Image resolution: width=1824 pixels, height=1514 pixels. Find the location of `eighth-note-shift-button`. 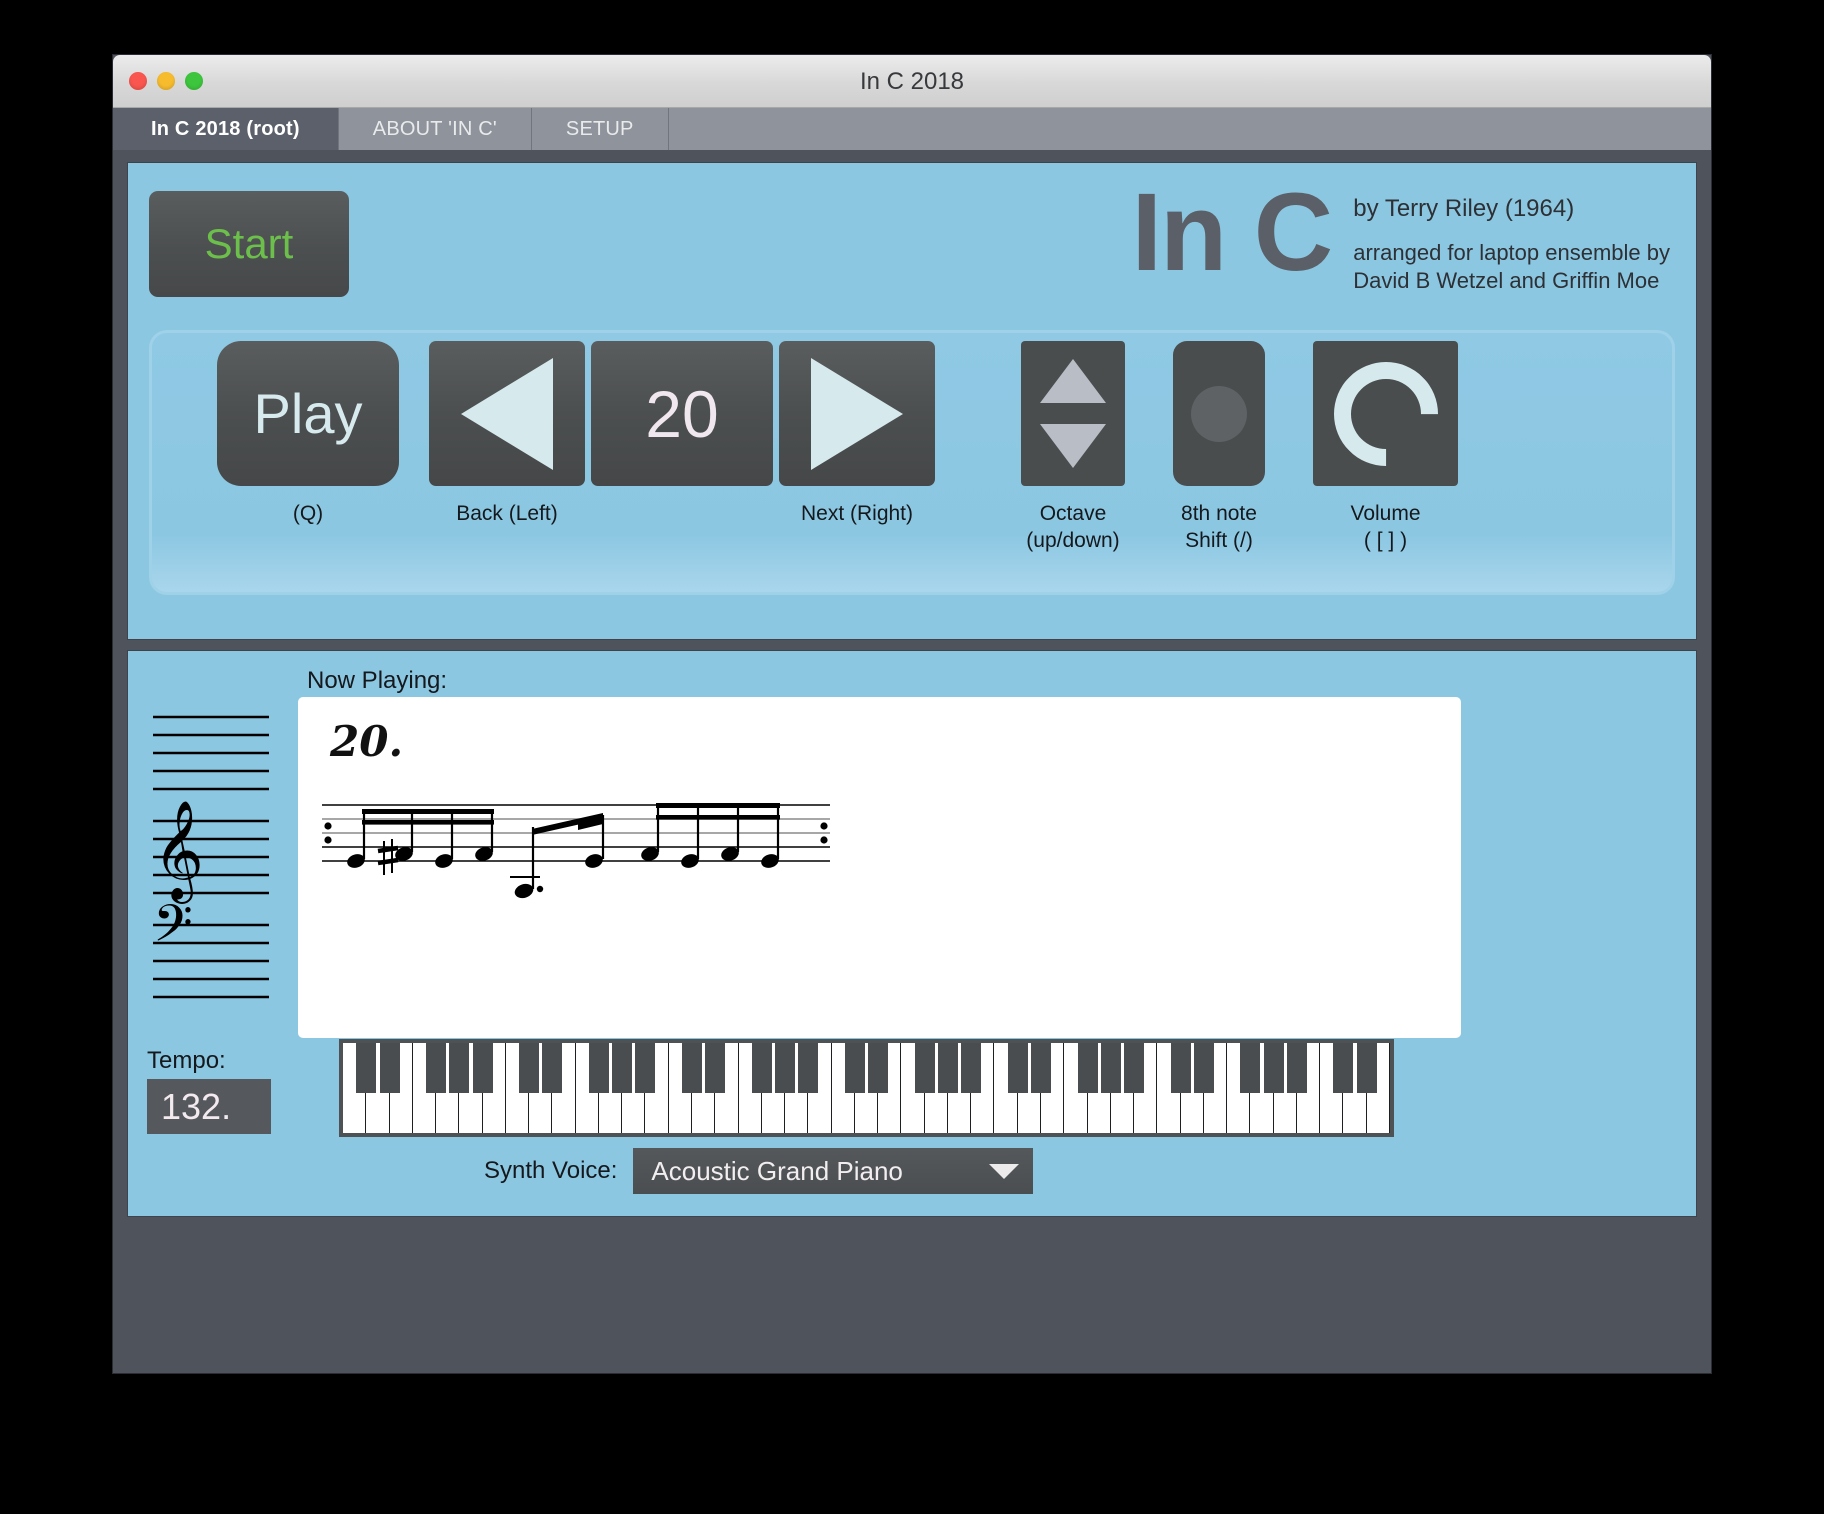

eighth-note-shift-button is located at coordinates (1219, 413).